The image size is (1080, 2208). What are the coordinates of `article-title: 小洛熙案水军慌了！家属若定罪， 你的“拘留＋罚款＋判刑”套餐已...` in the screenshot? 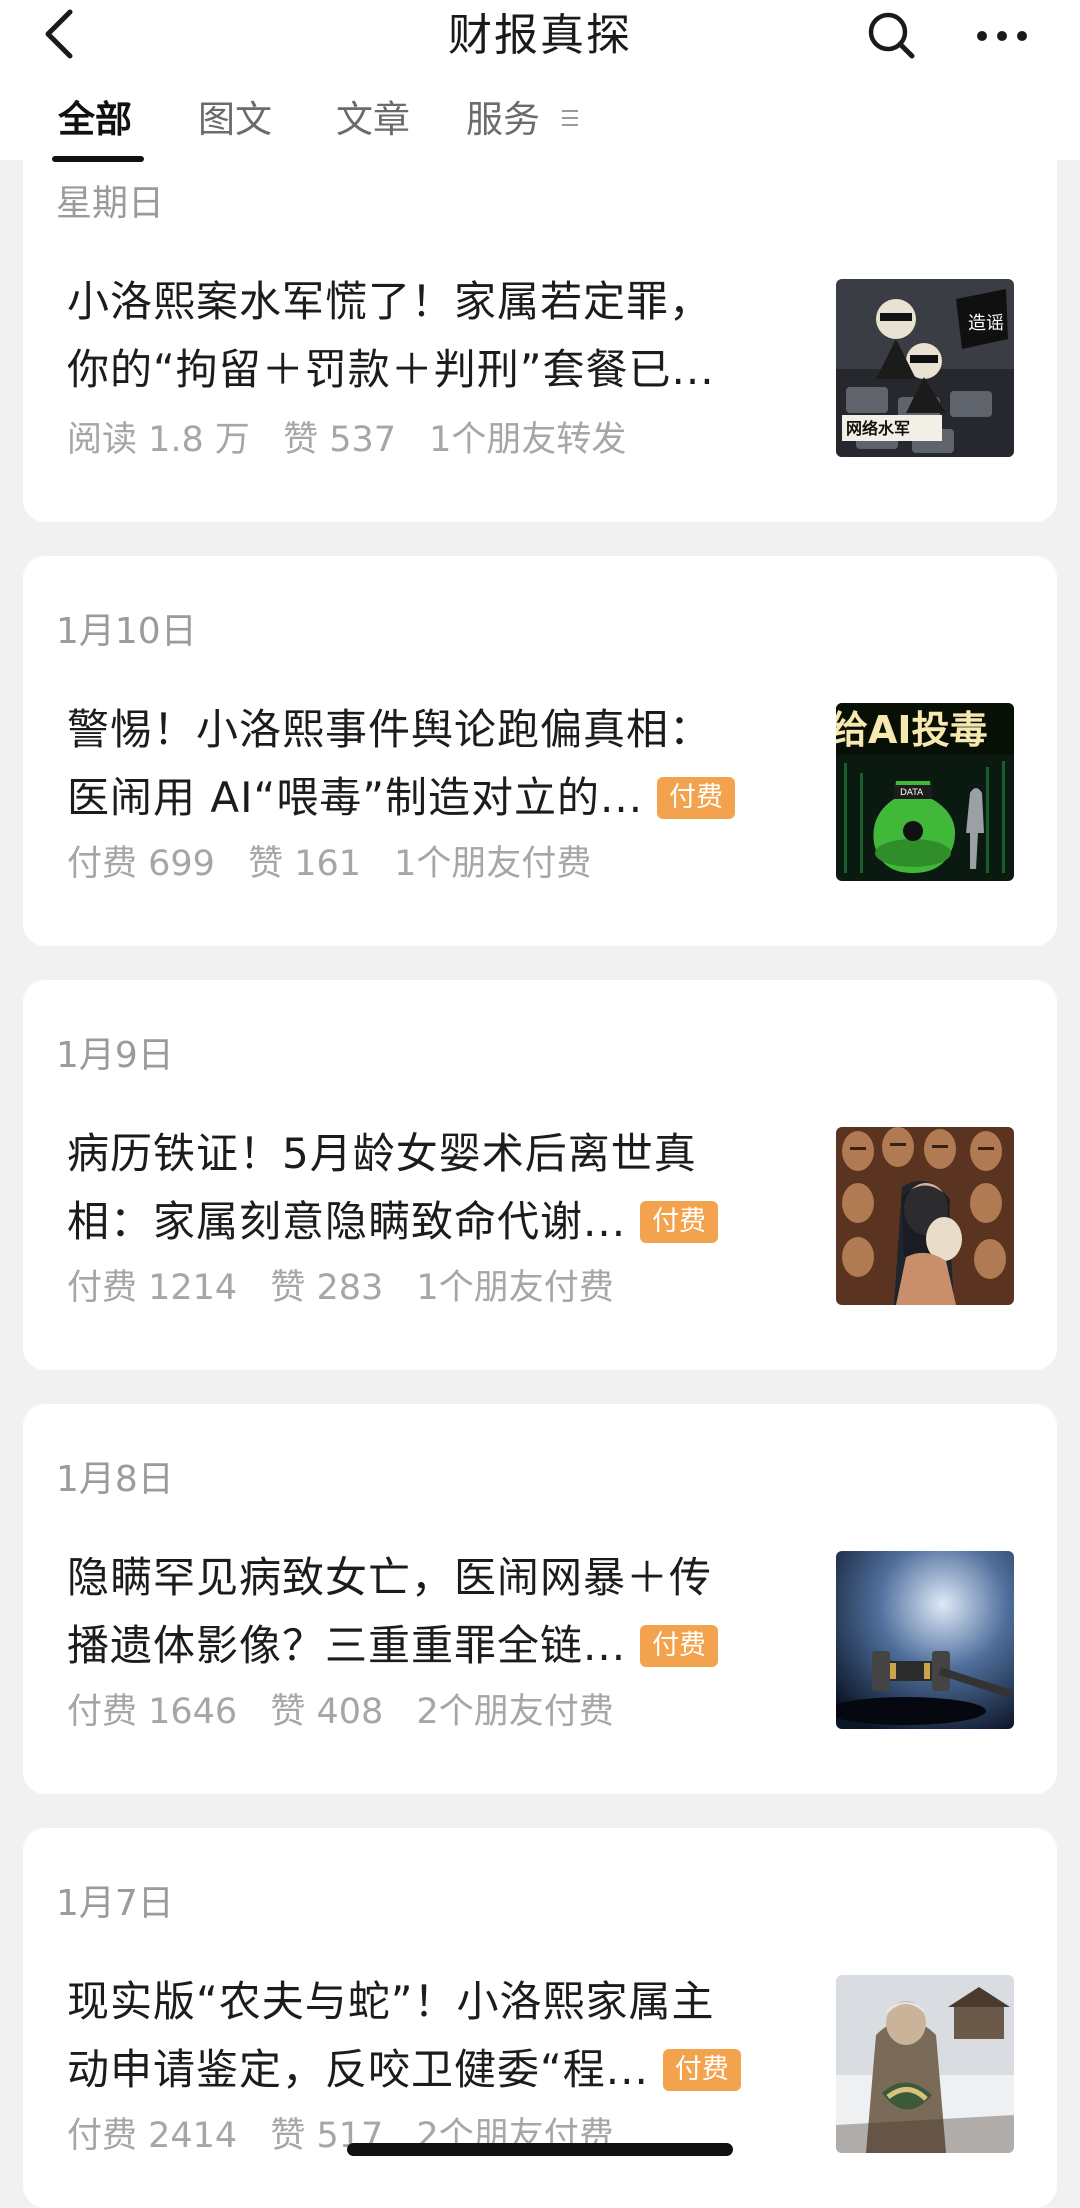 It's located at (437, 336).